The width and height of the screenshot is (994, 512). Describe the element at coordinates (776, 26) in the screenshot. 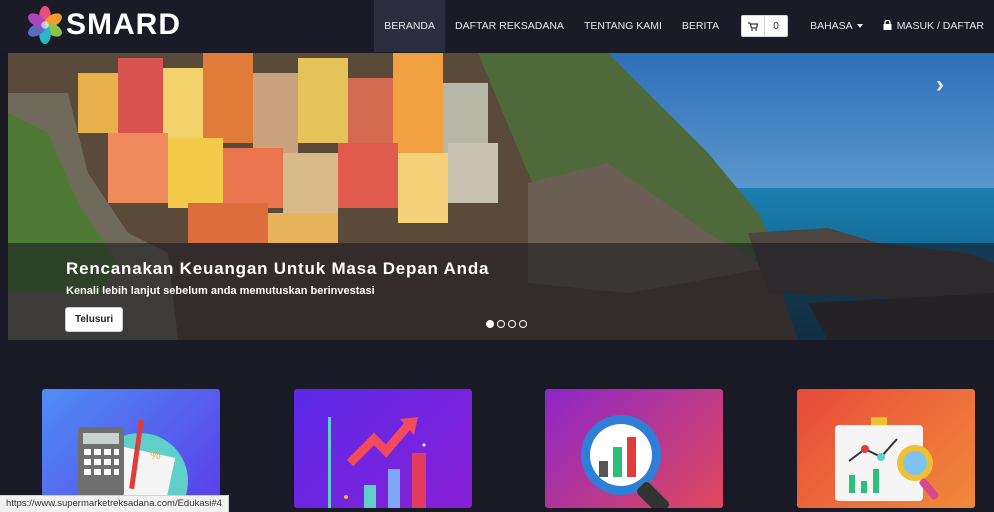

I see `cart-count: 0` at that location.